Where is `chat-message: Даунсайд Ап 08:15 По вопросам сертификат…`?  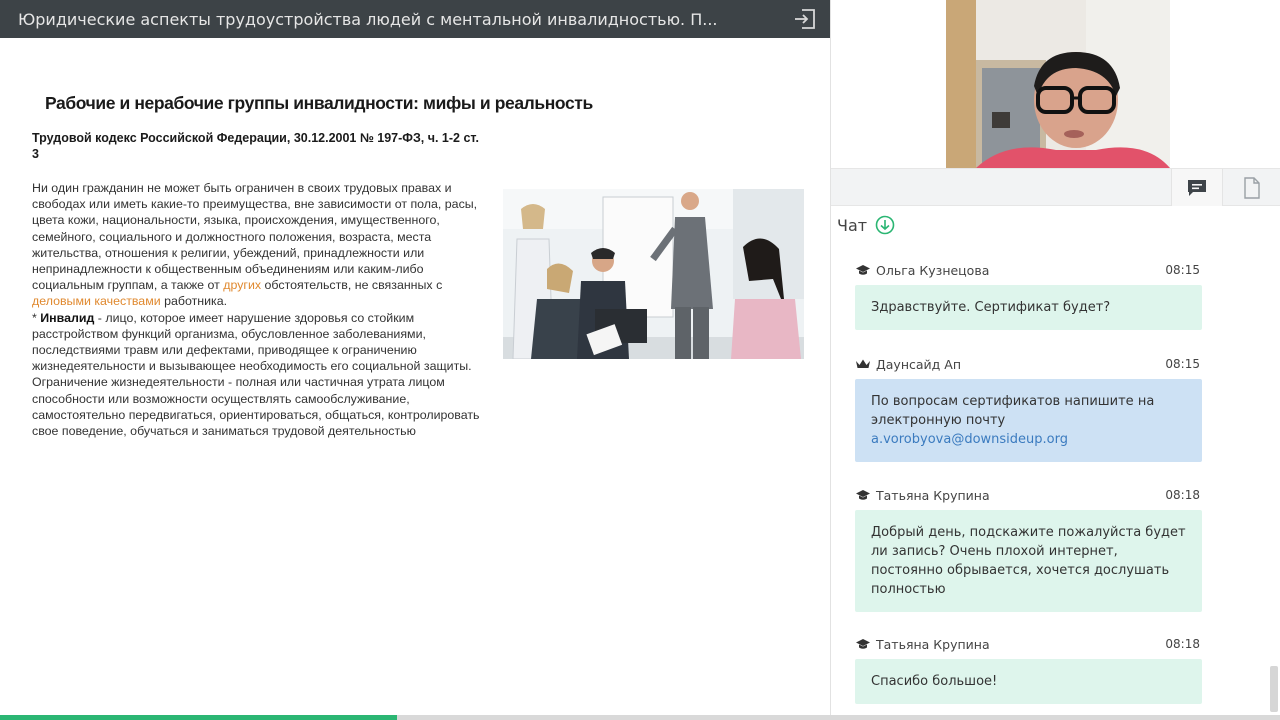
chat-message: Даунсайд Ап 08:15 По вопросам сертификат… is located at coordinates (1028, 408).